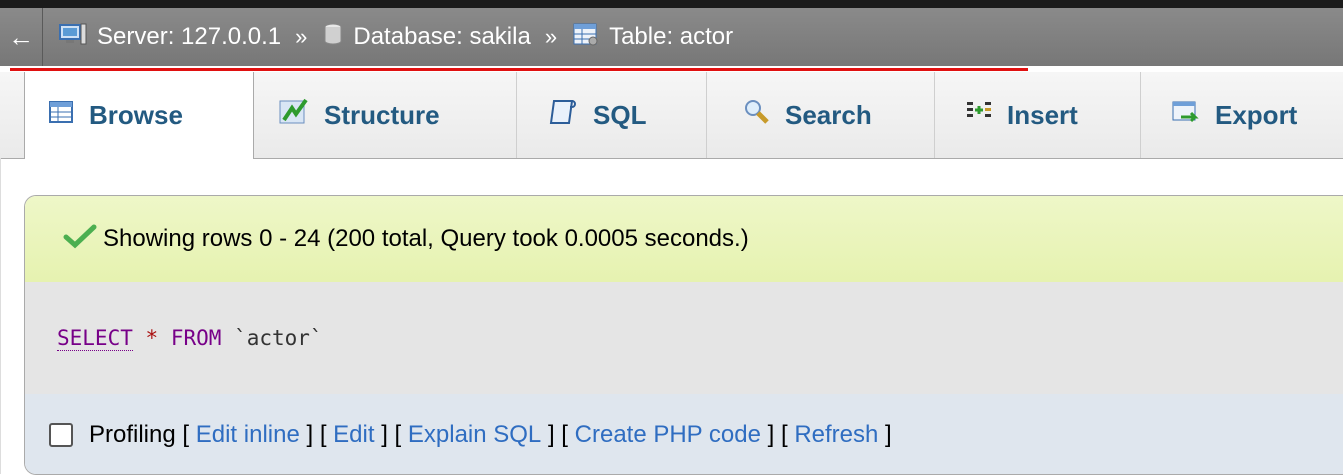  I want to click on sql-query-code: SELECT * FROM `actor`, so click(190, 338).